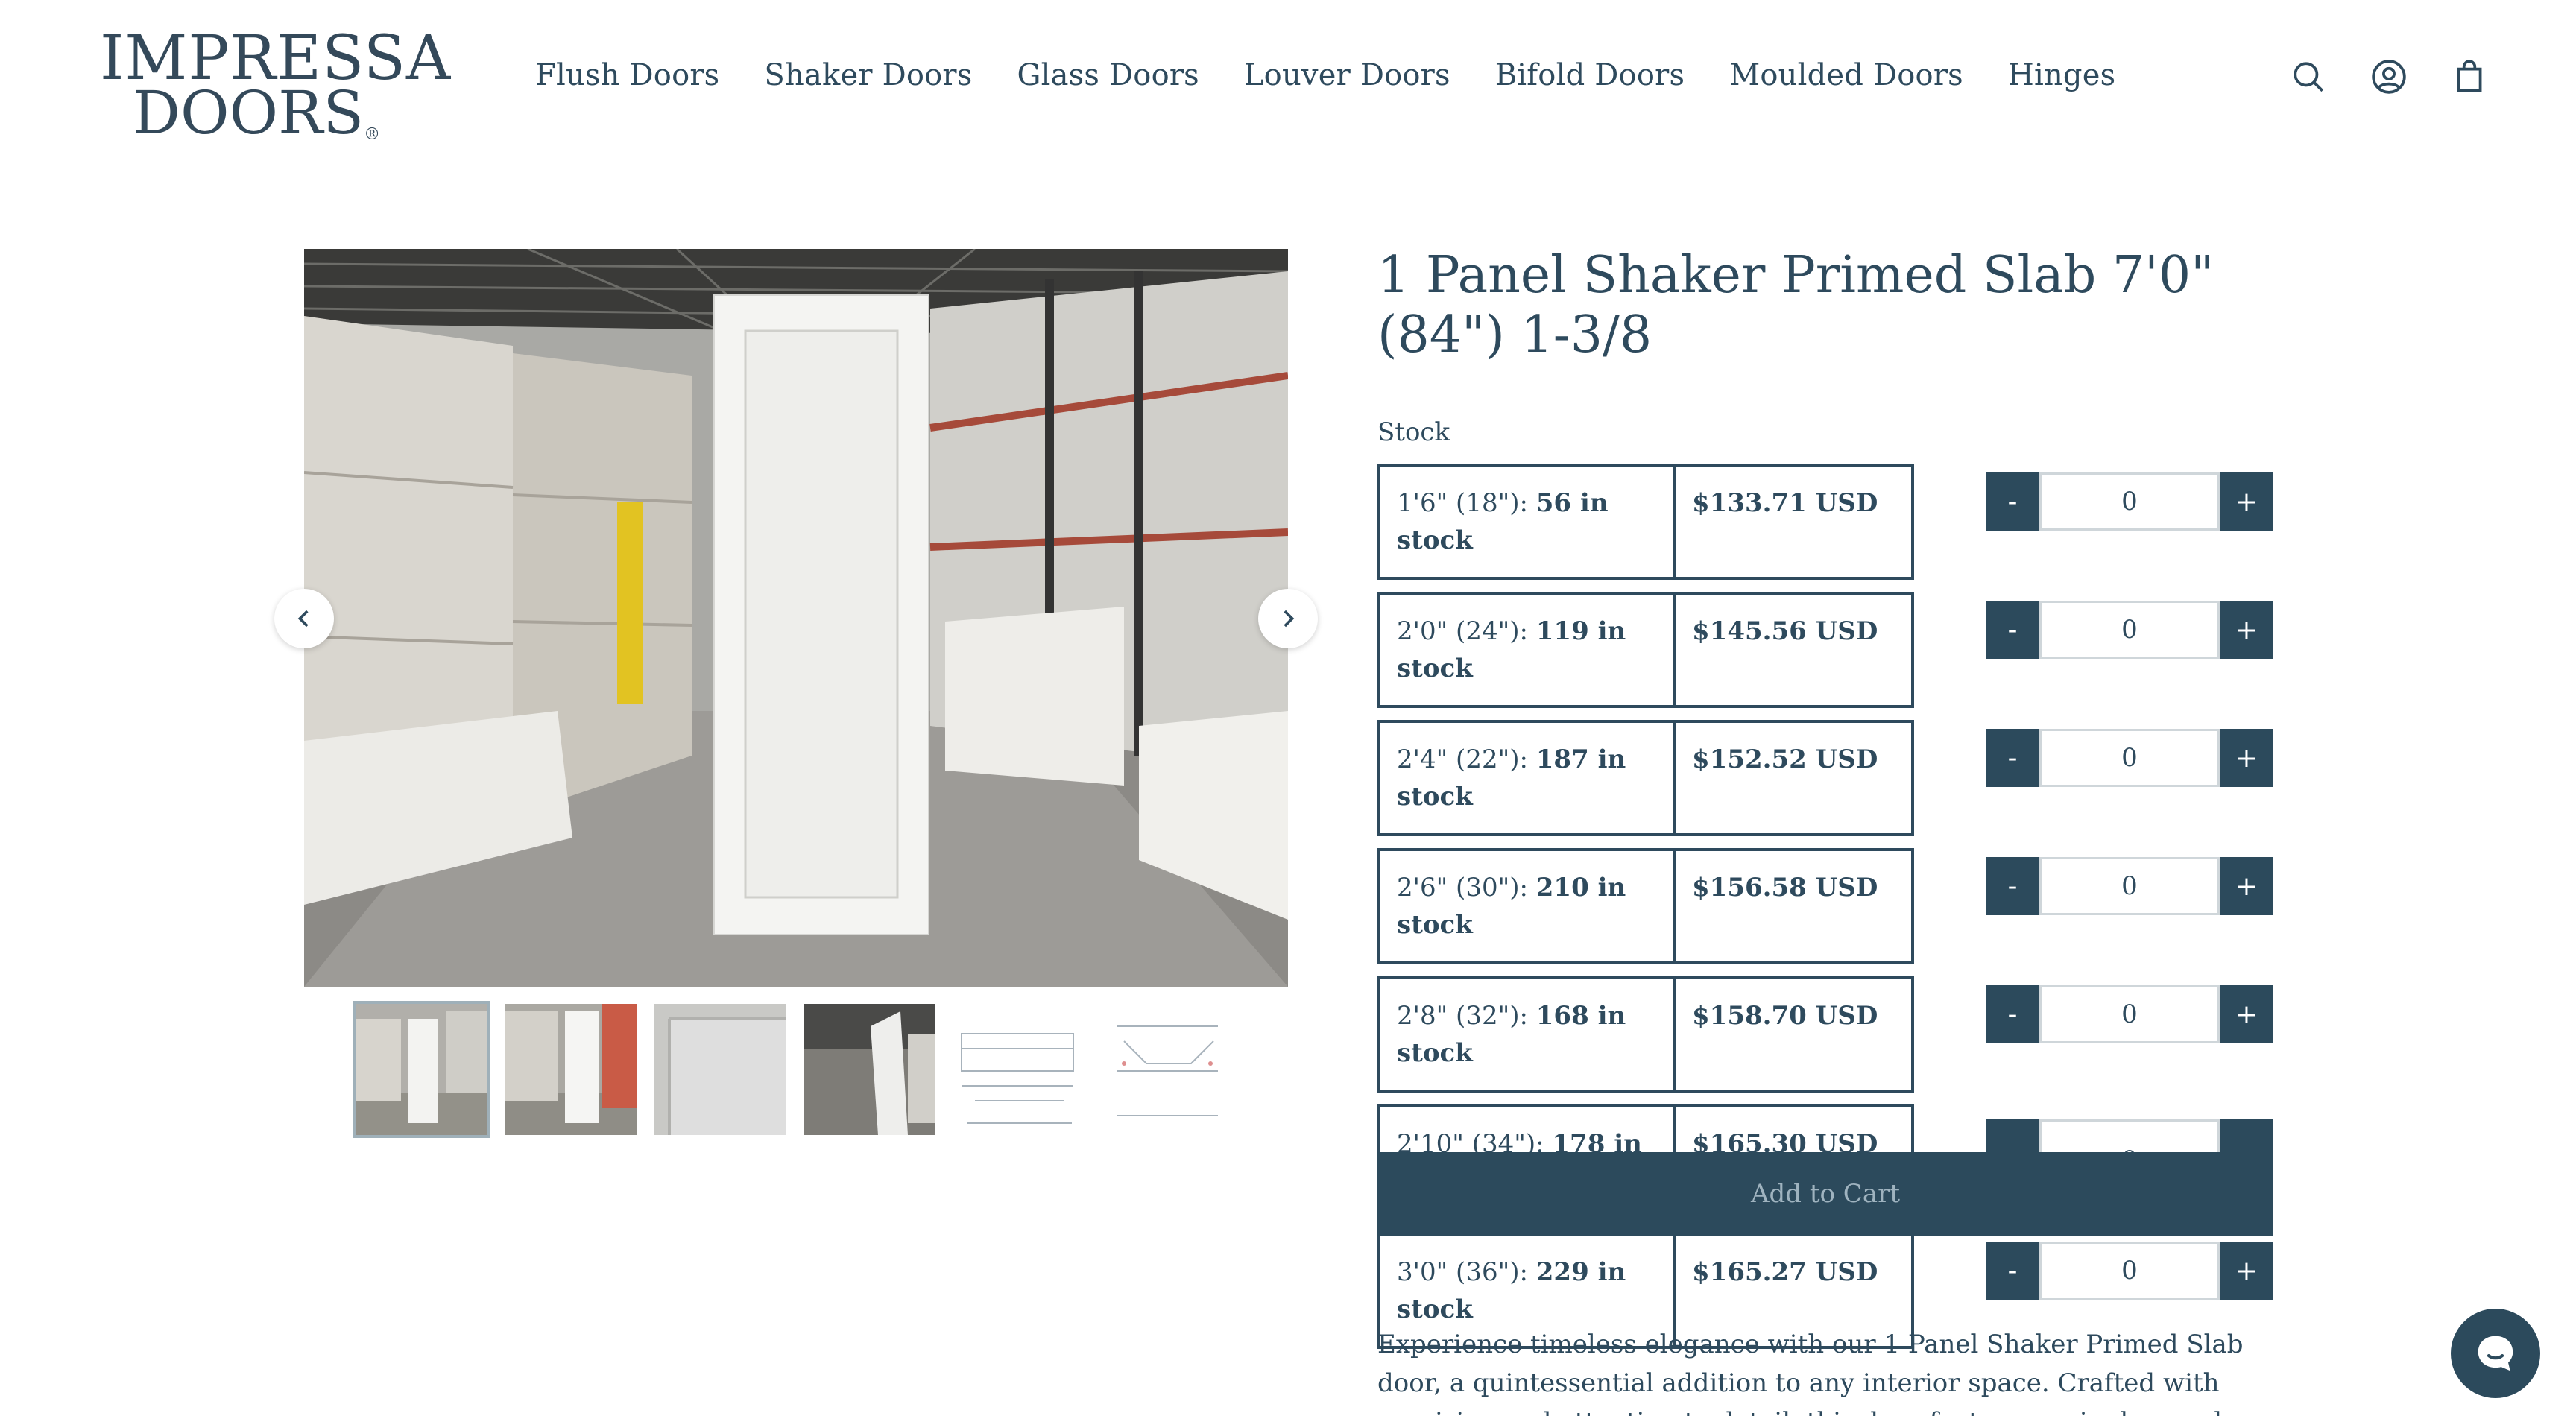 The height and width of the screenshot is (1416, 2576). Describe the element at coordinates (1590, 75) in the screenshot. I see `nav-bifold-doors: Bifold Doors` at that location.